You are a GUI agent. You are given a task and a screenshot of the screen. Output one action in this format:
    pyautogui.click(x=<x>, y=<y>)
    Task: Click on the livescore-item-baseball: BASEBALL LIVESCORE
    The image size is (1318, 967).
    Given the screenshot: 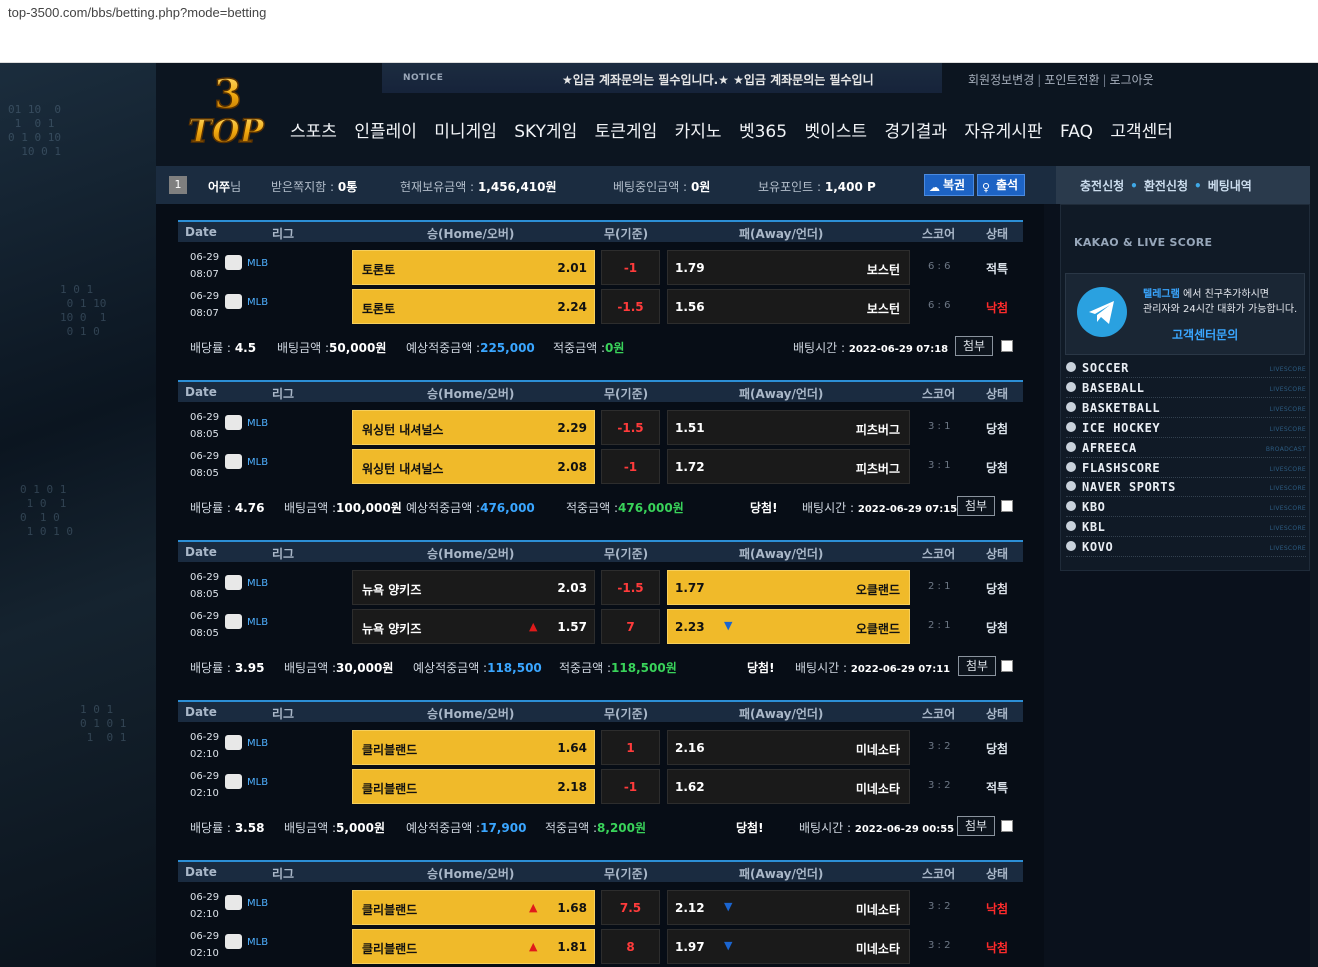 What is the action you would take?
    pyautogui.click(x=1186, y=388)
    